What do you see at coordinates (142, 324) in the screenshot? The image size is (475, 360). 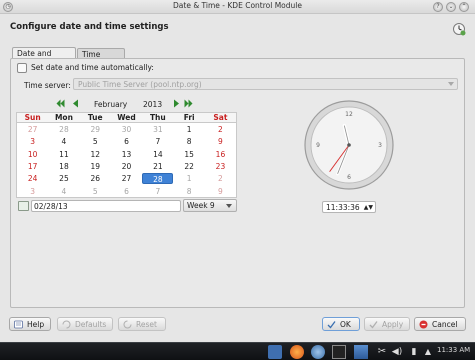 I see `reset-button: Reset` at bounding box center [142, 324].